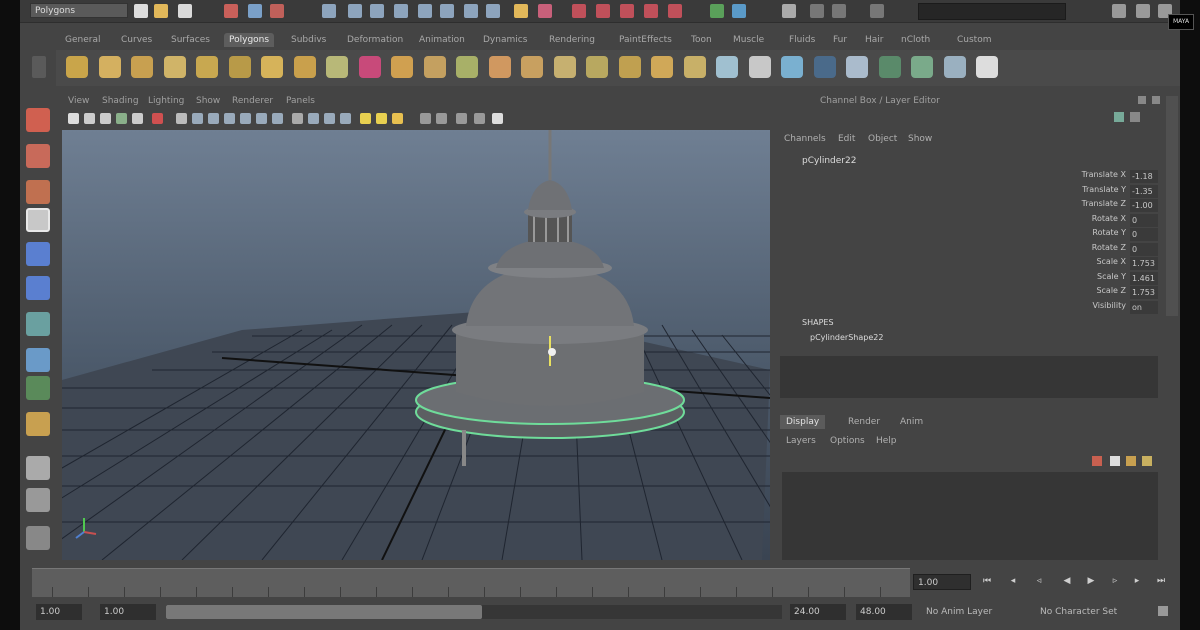  I want to click on poly-cylinder-icon, so click(142, 67).